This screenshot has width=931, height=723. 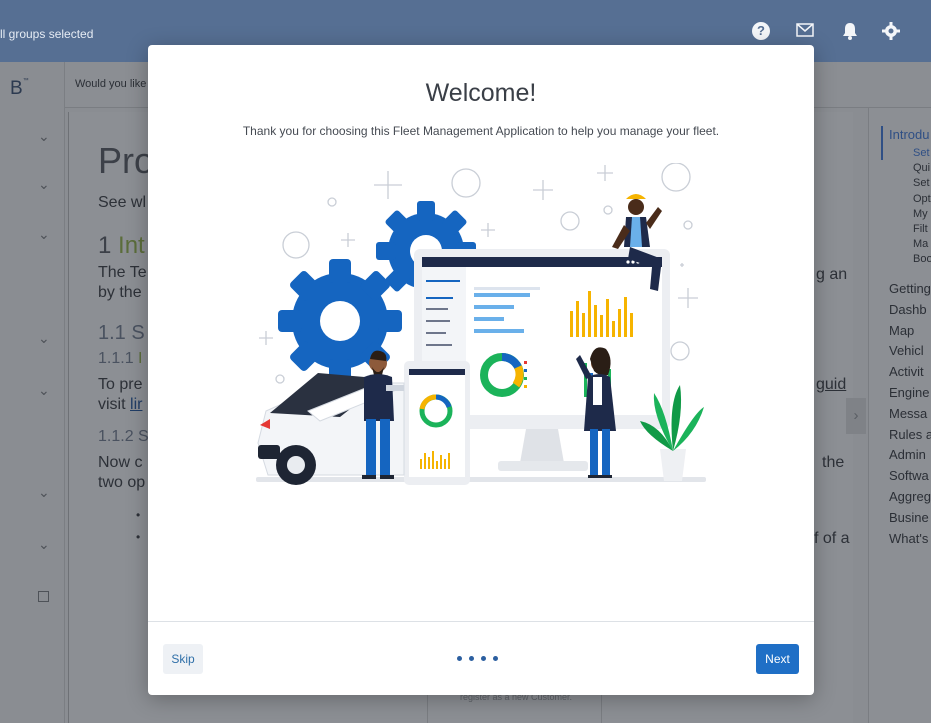 What do you see at coordinates (882, 143) in the screenshot?
I see `toc-active-bar` at bounding box center [882, 143].